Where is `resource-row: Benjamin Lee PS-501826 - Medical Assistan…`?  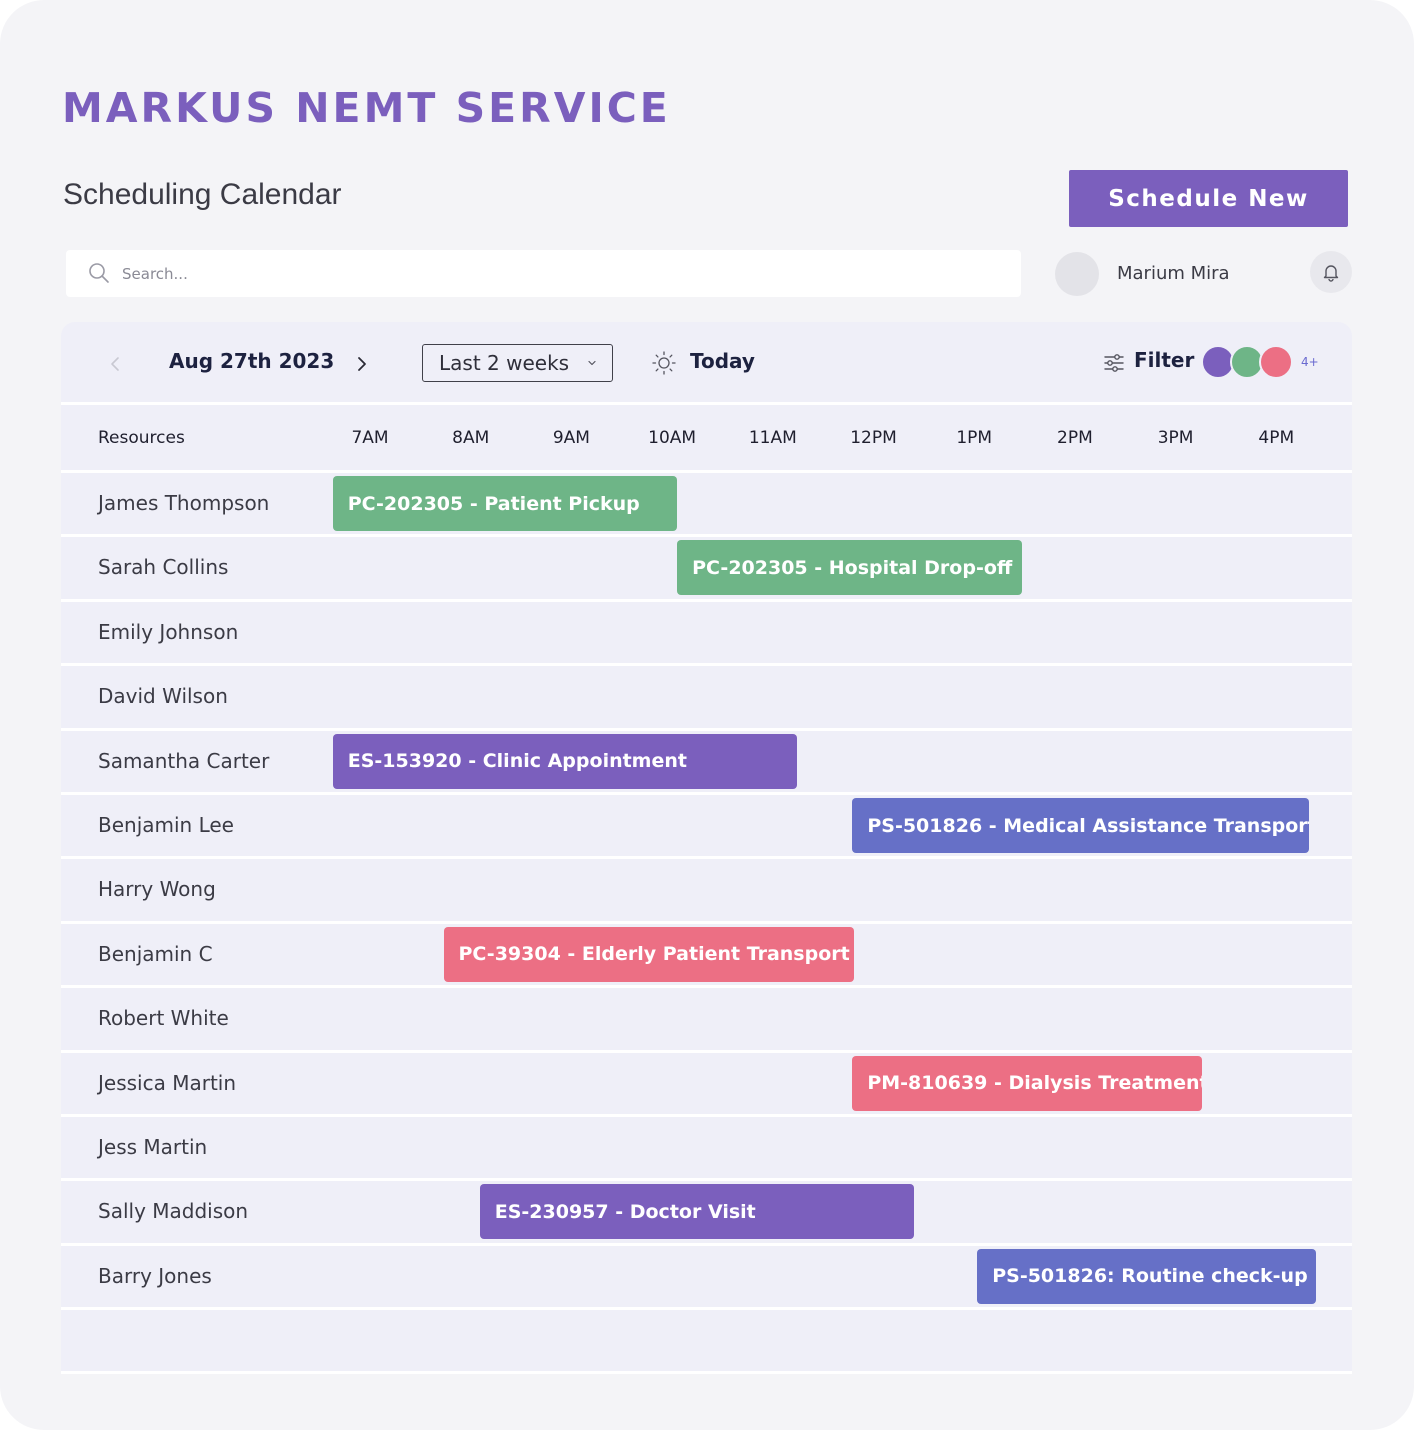 resource-row: Benjamin Lee PS-501826 - Medical Assistan… is located at coordinates (706, 826).